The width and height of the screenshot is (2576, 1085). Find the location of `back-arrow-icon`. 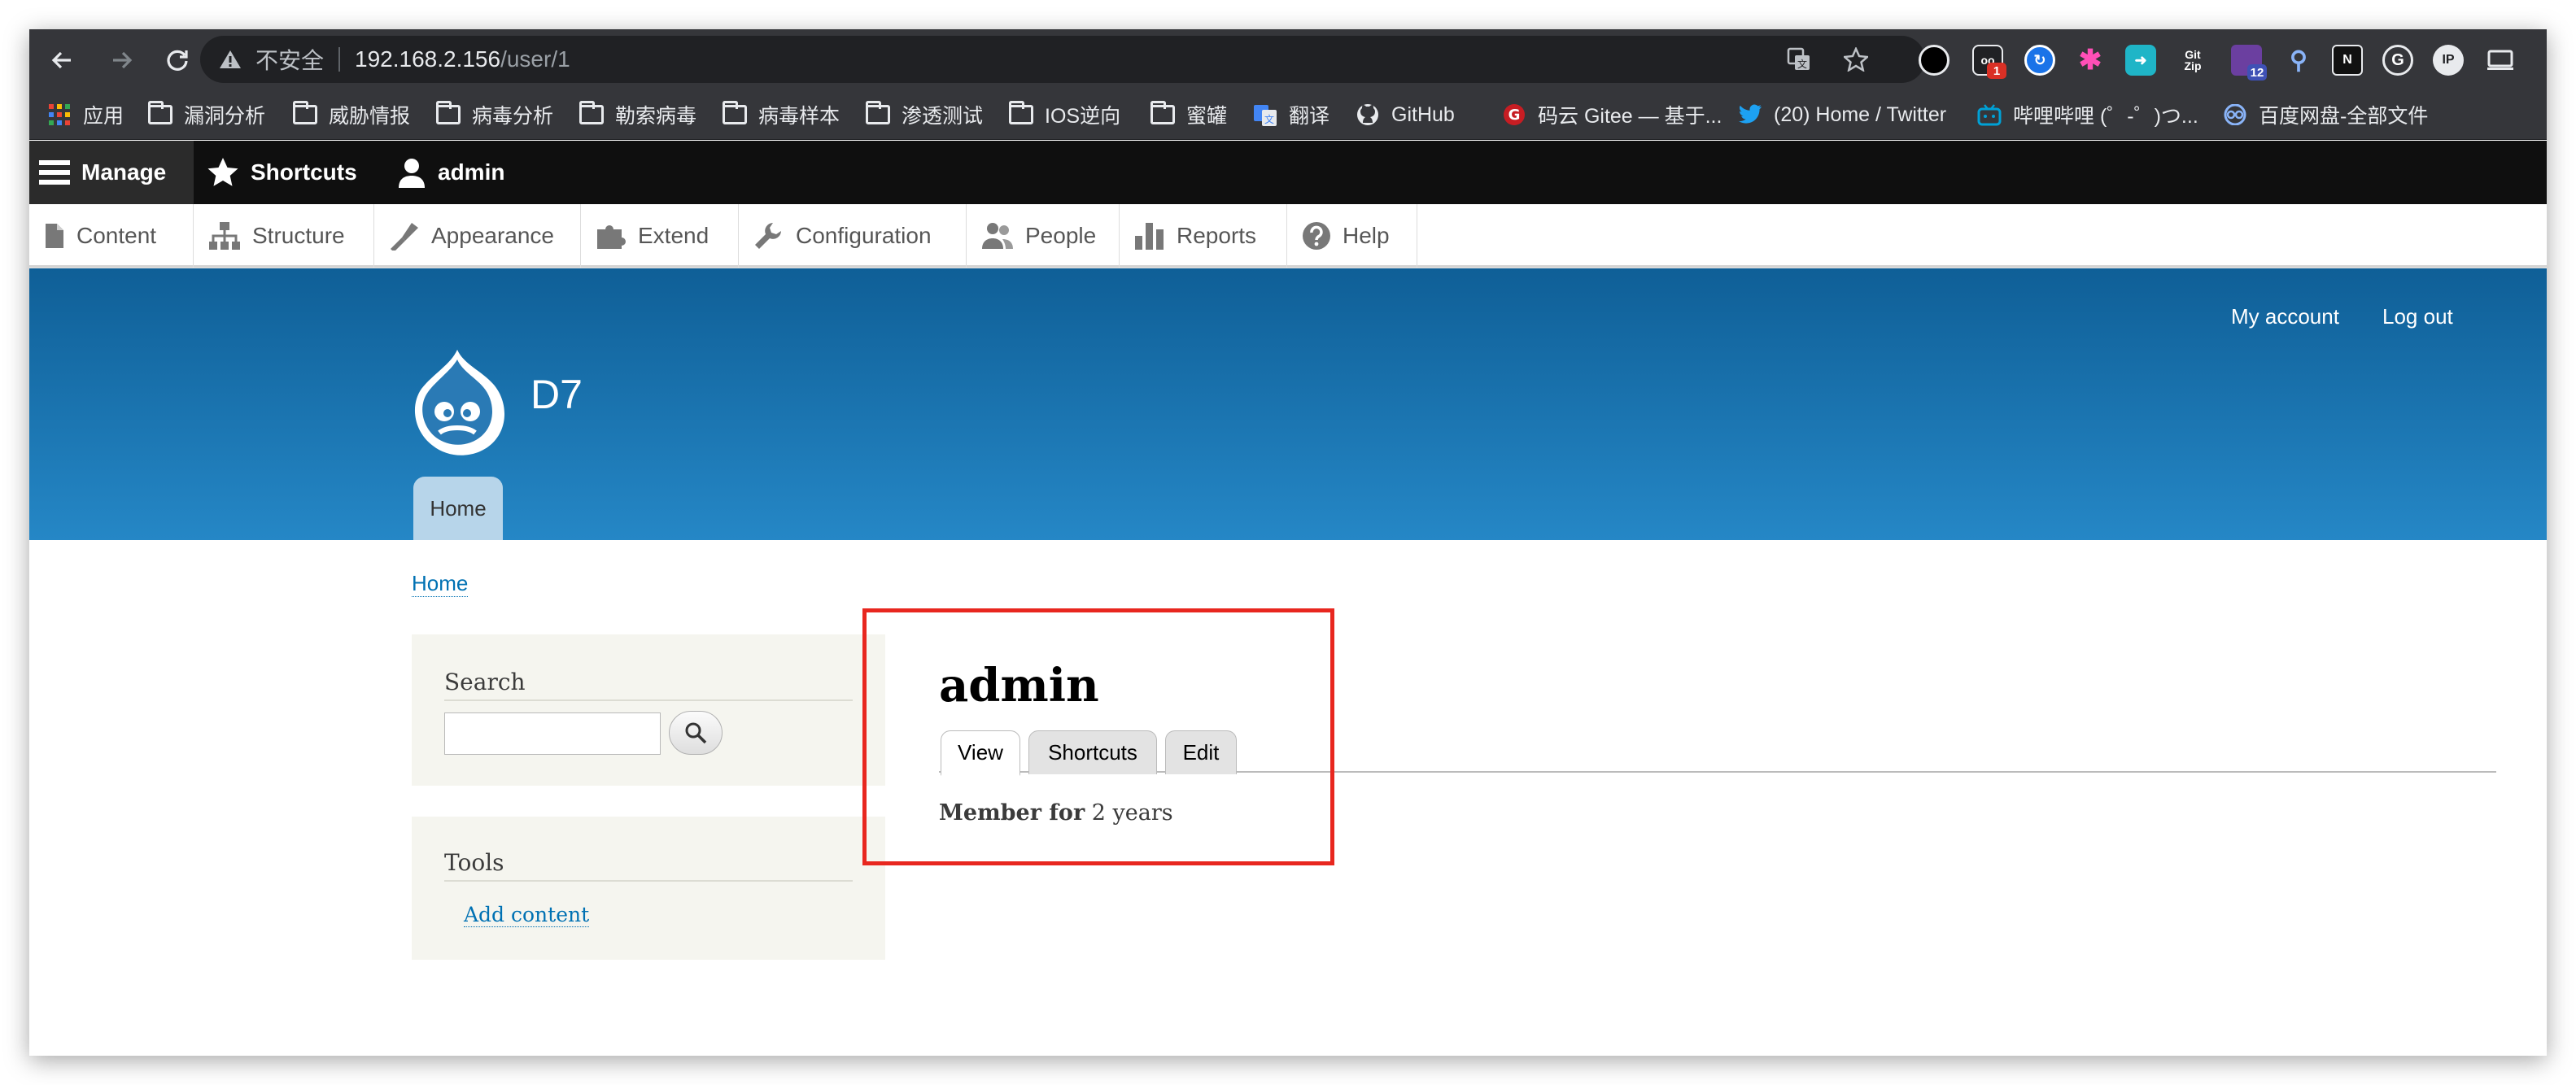

back-arrow-icon is located at coordinates (61, 60).